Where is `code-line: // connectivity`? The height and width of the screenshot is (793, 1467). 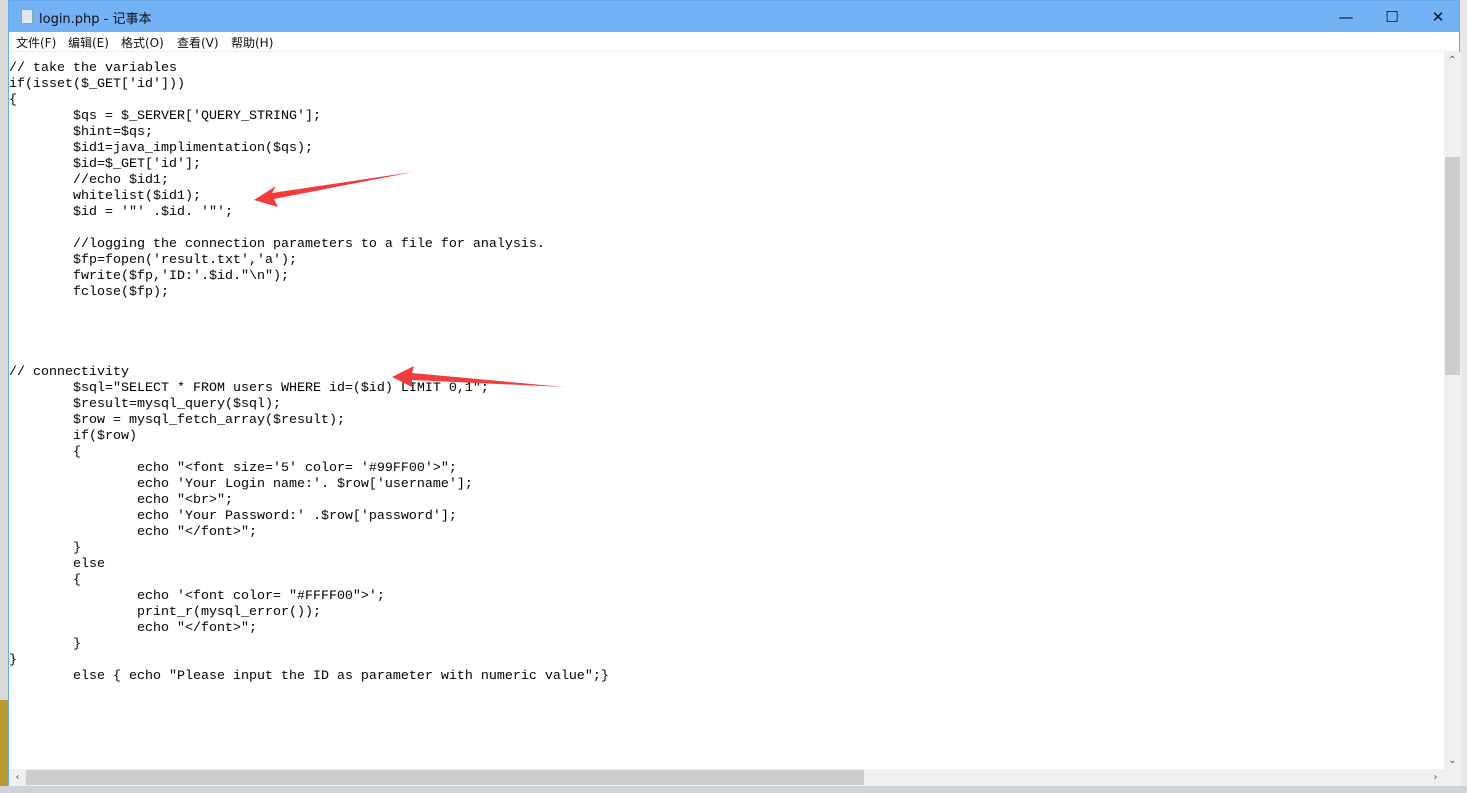 code-line: // connectivity is located at coordinates (69, 372).